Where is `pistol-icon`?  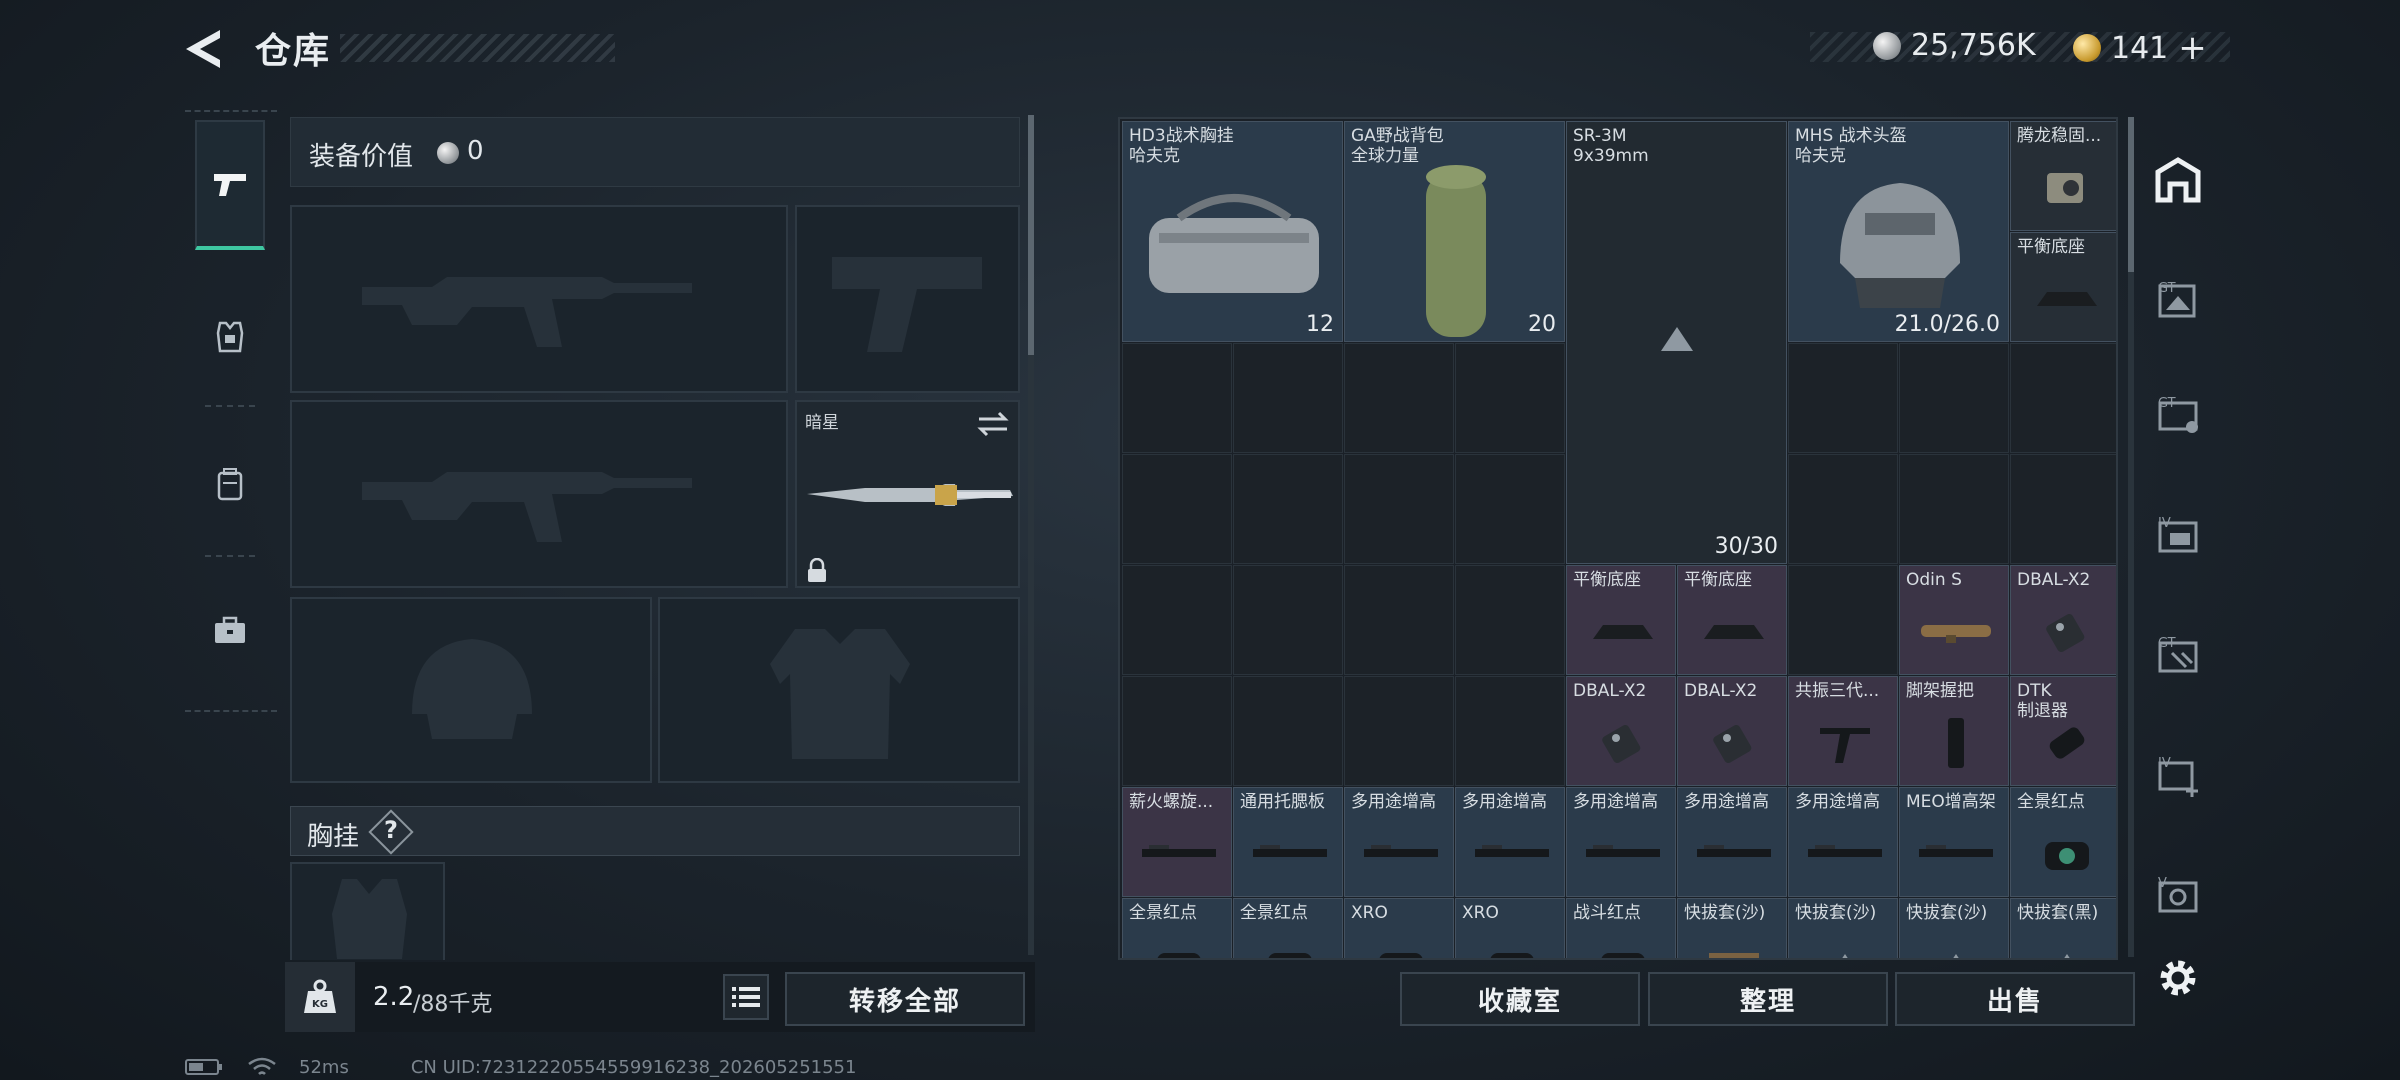
pistol-icon is located at coordinates (230, 185).